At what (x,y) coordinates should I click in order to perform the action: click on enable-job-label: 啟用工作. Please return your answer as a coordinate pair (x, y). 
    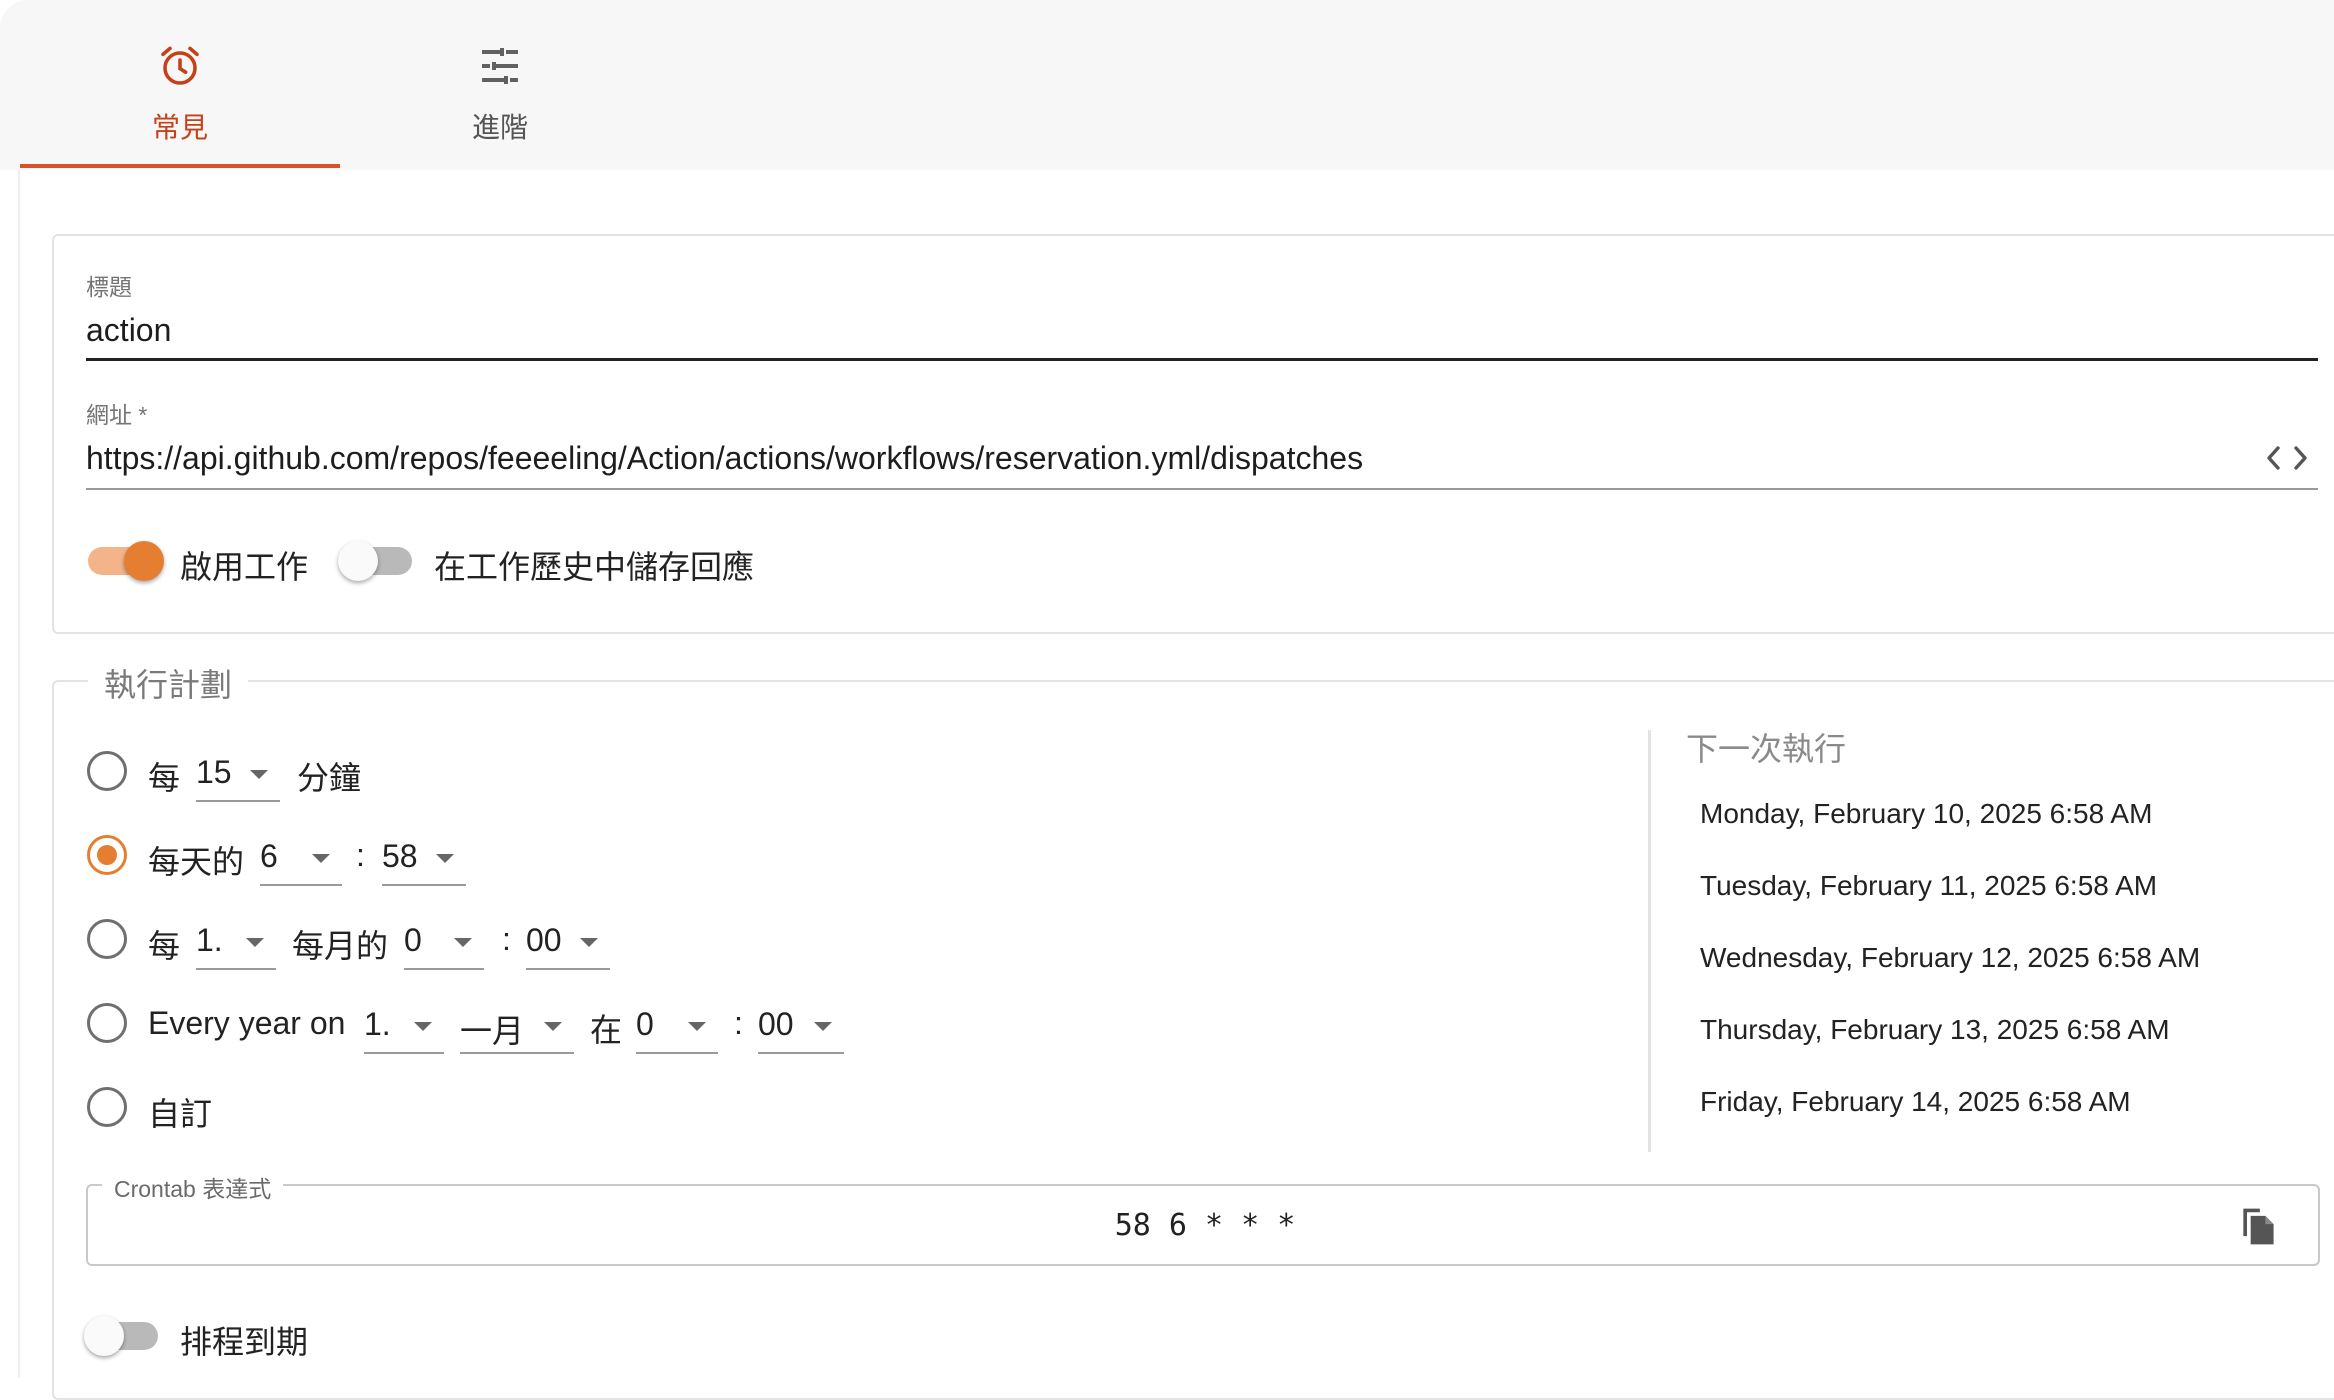
    Looking at the image, I should click on (244, 567).